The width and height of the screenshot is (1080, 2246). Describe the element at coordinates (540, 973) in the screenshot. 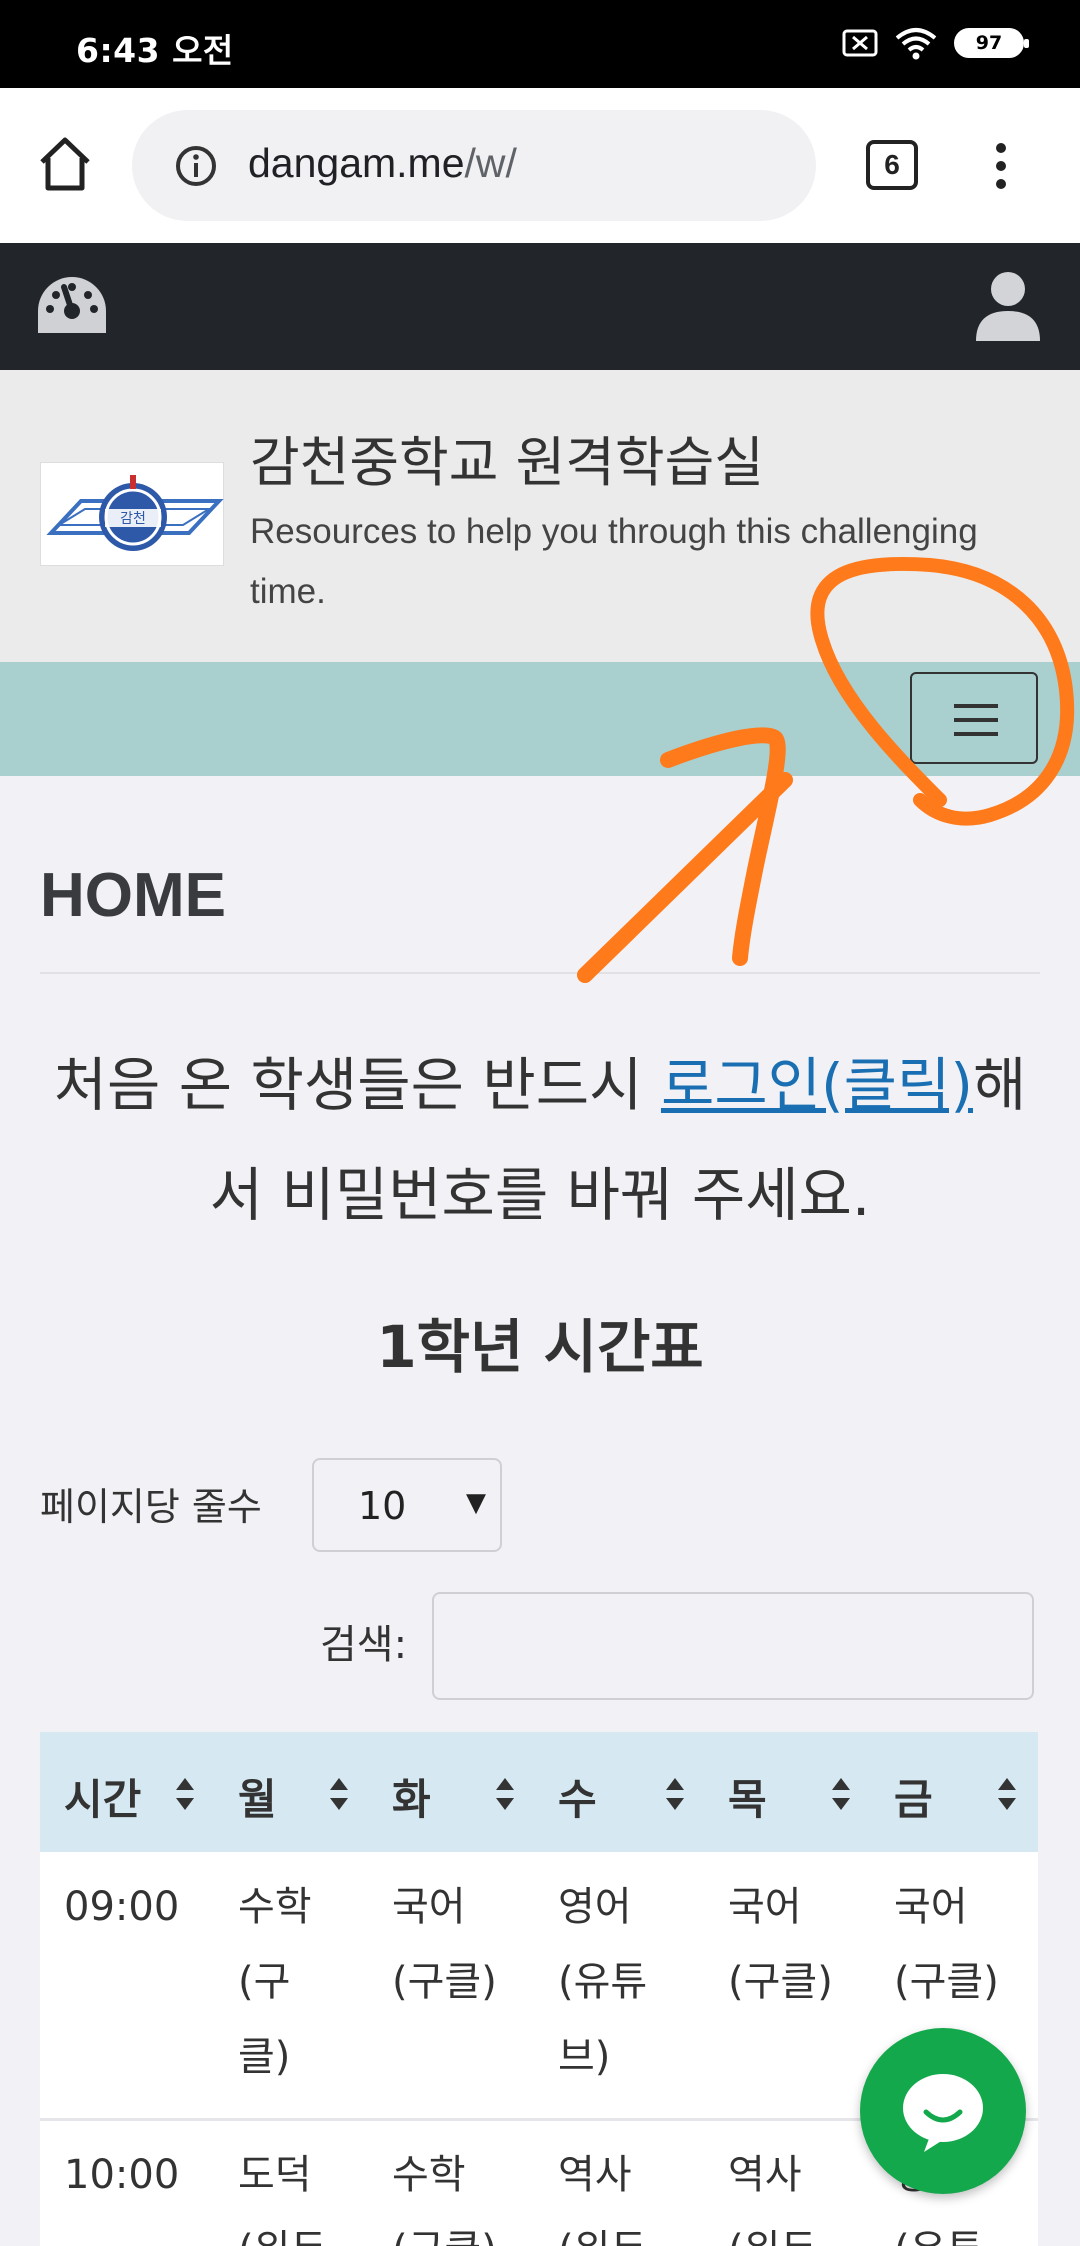

I see `divider` at that location.